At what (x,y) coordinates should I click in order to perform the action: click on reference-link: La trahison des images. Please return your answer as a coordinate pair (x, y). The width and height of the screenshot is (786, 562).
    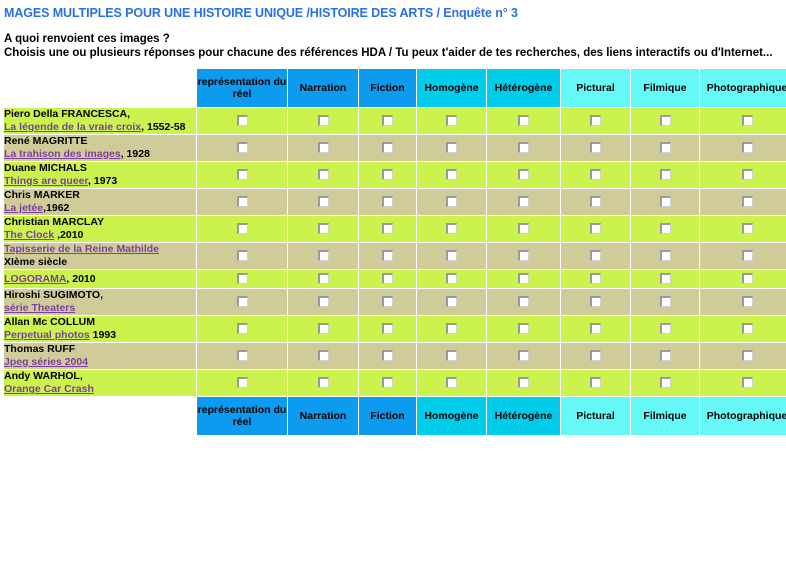
    Looking at the image, I should click on (62, 154).